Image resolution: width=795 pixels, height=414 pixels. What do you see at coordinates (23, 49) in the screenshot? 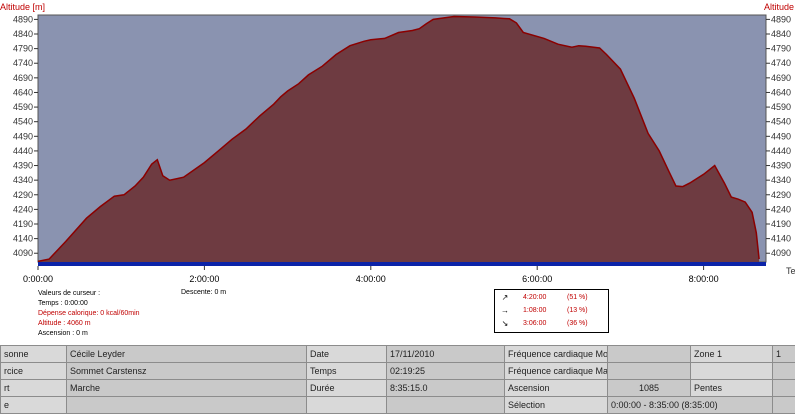
I see `y-tick-label-left: 4790` at bounding box center [23, 49].